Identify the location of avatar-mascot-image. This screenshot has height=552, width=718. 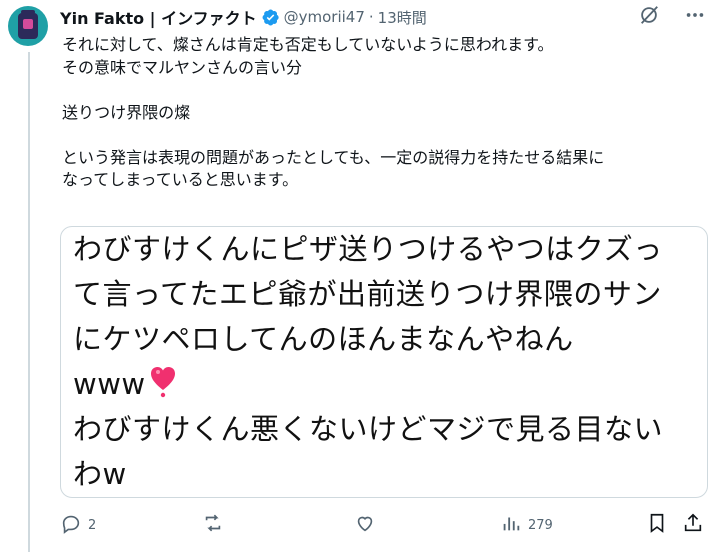
(28, 24).